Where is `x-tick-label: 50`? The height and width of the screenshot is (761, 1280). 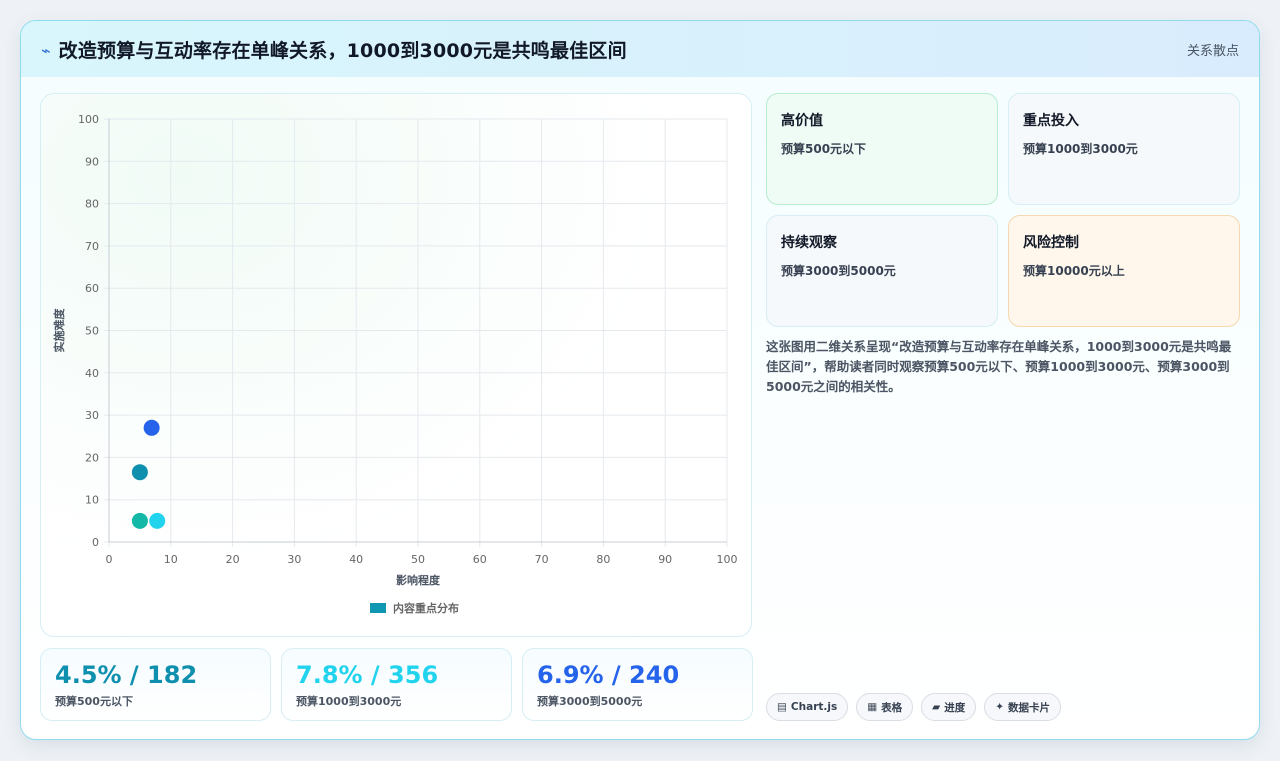
x-tick-label: 50 is located at coordinates (418, 559).